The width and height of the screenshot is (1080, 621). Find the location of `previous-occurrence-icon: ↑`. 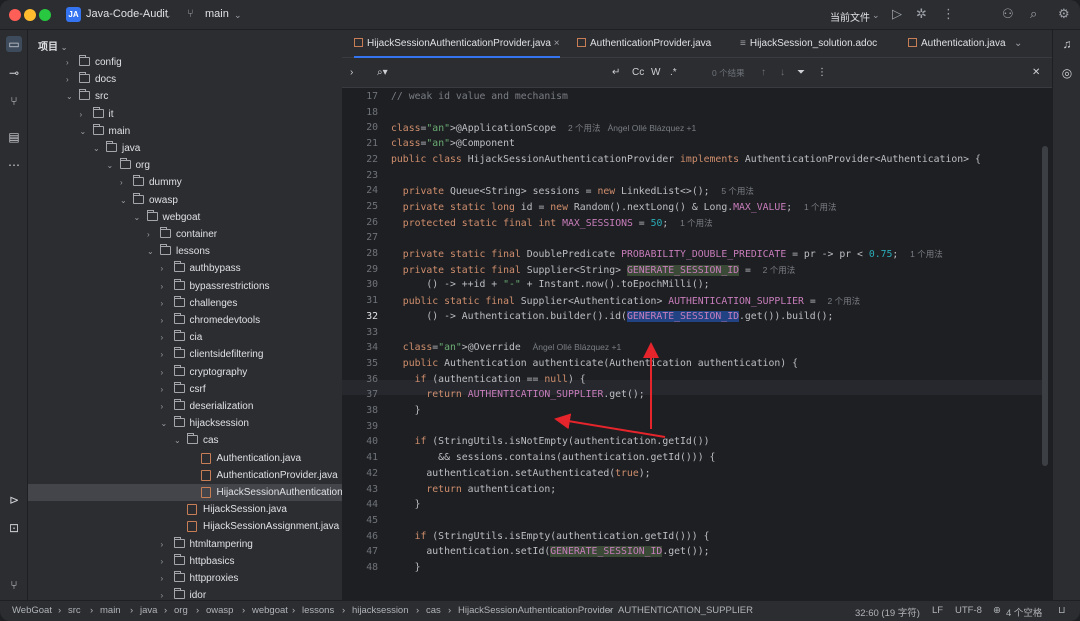

previous-occurrence-icon: ↑ is located at coordinates (763, 72).